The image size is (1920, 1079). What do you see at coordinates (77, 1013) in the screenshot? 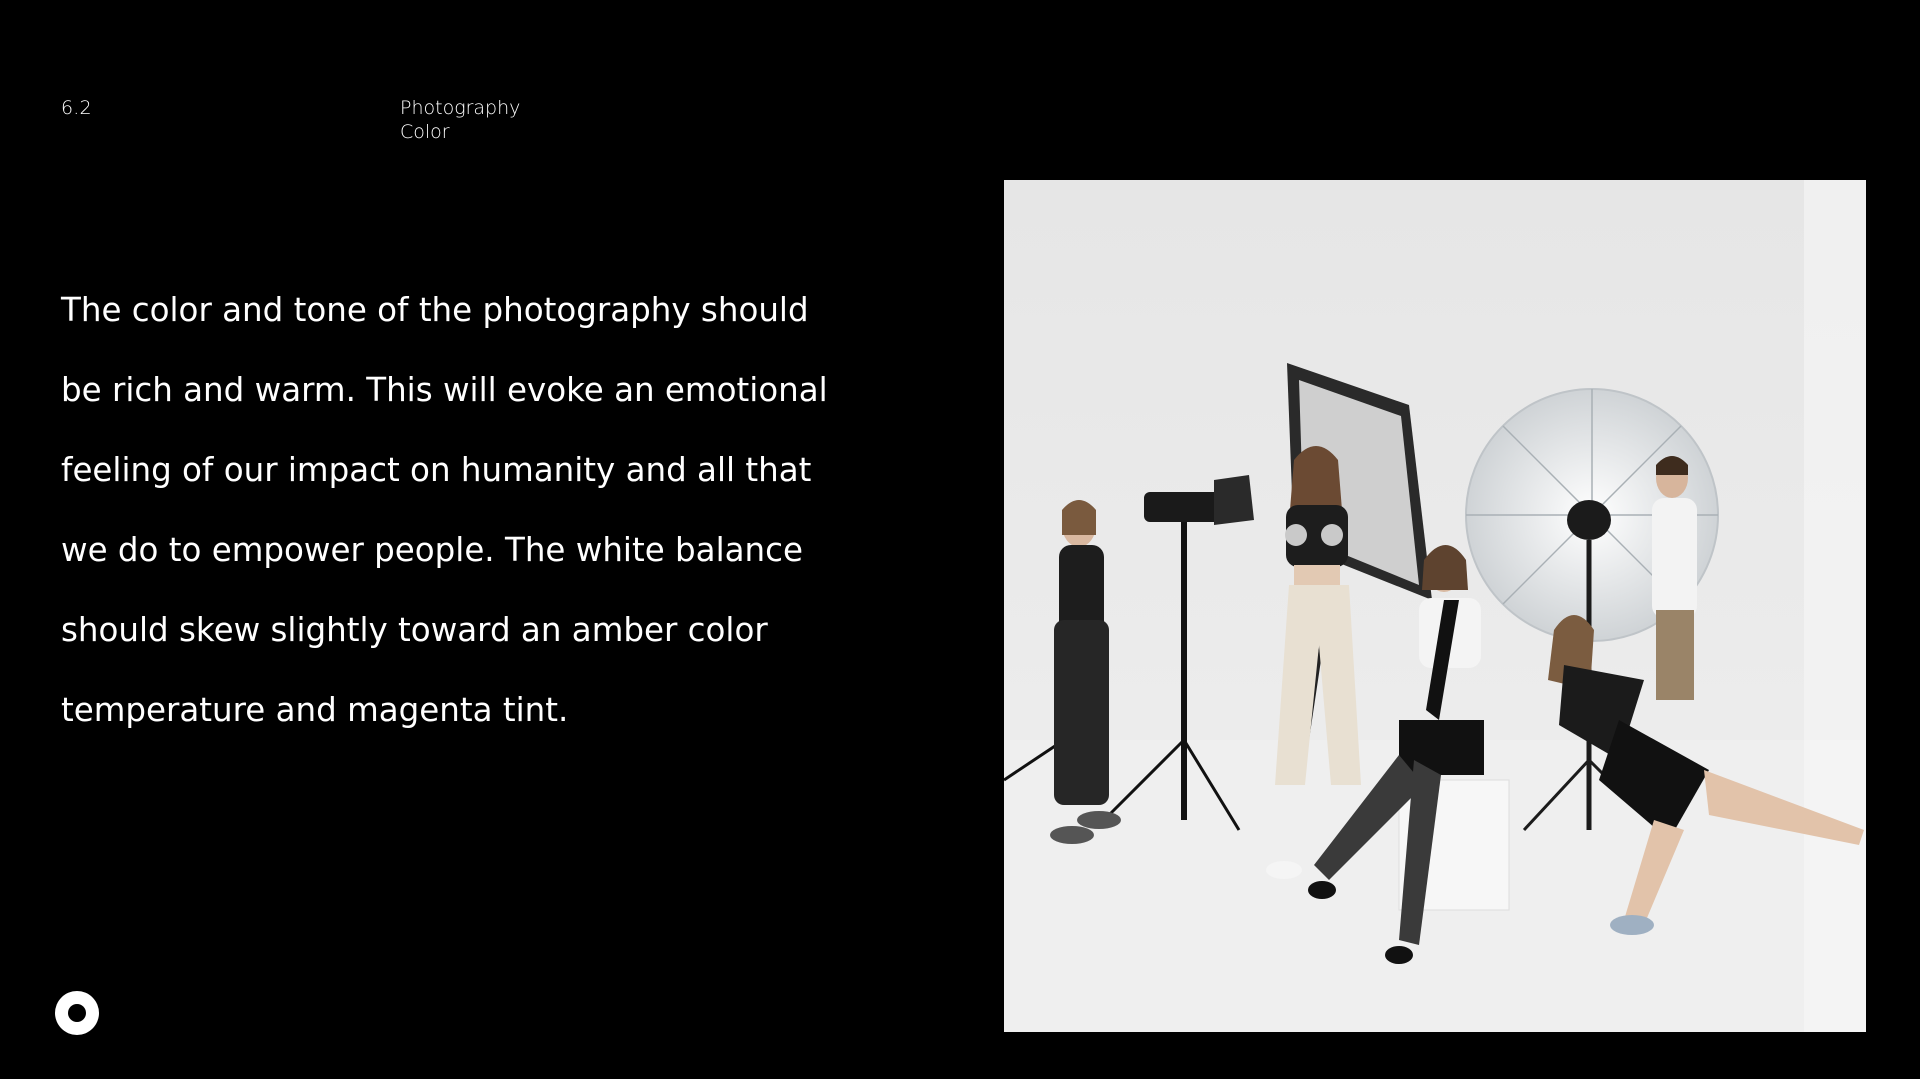
I see `ring-logo-icon` at bounding box center [77, 1013].